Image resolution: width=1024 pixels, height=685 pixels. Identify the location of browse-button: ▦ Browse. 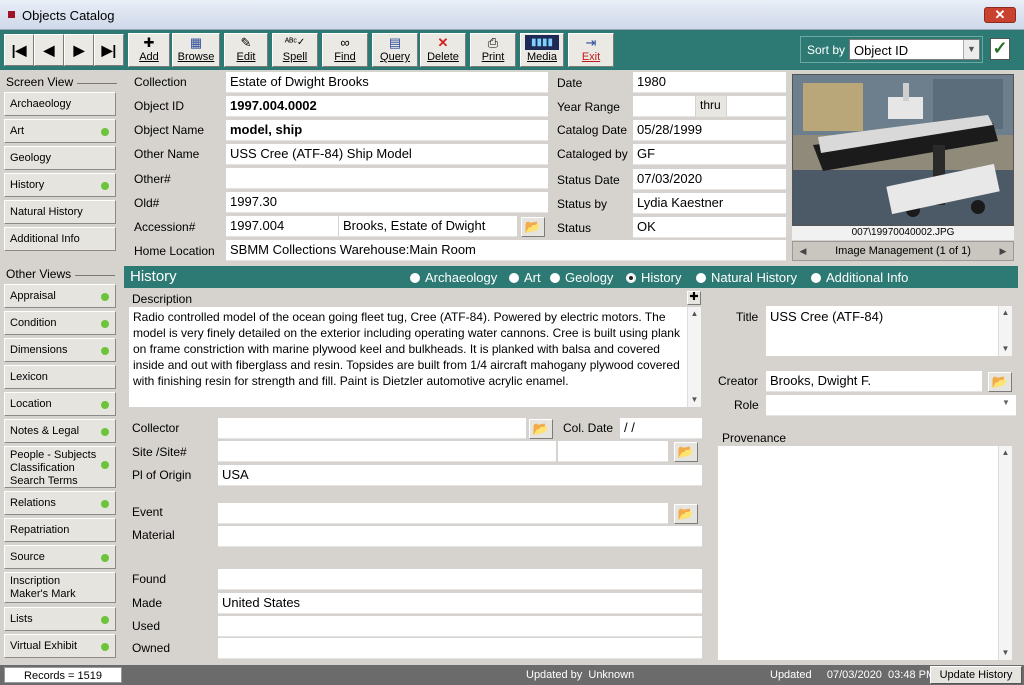
(196, 50).